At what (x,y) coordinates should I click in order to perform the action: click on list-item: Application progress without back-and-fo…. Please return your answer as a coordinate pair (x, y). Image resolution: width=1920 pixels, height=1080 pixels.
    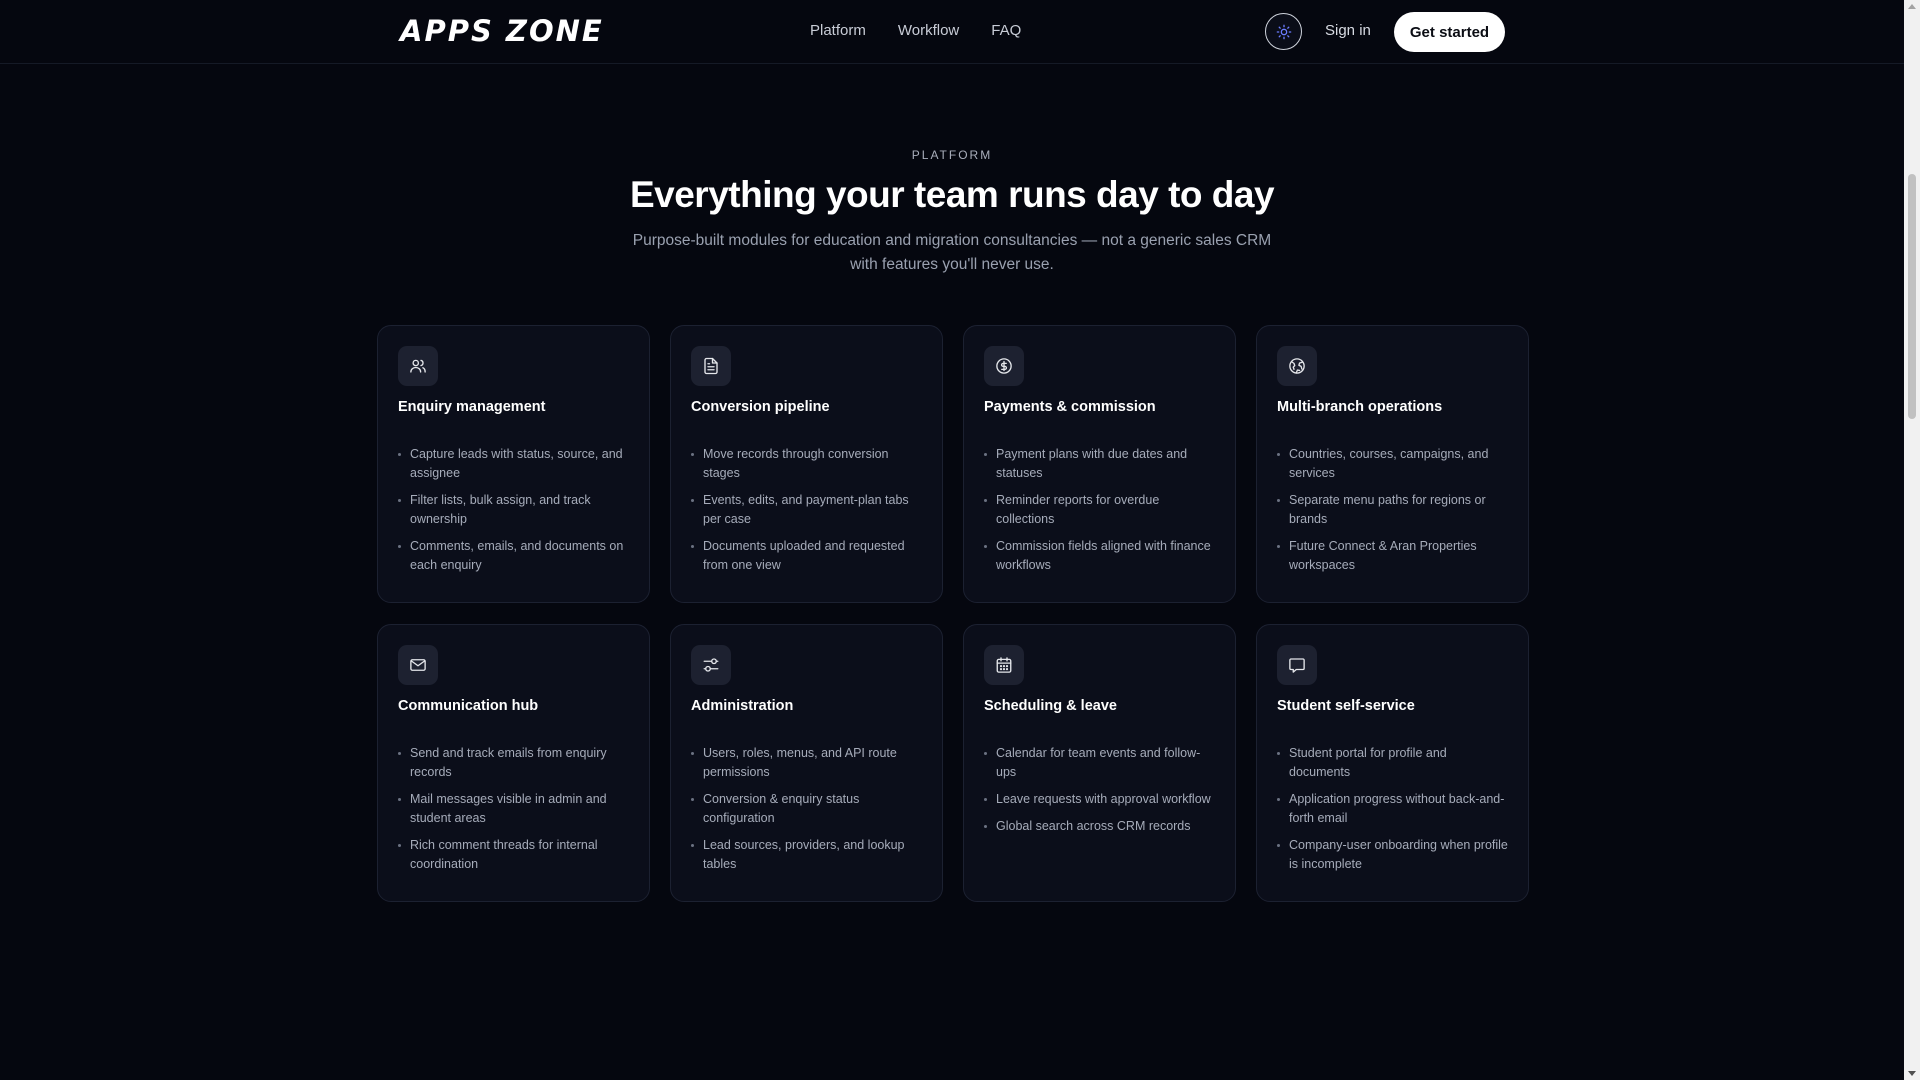
    Looking at the image, I should click on (1392, 809).